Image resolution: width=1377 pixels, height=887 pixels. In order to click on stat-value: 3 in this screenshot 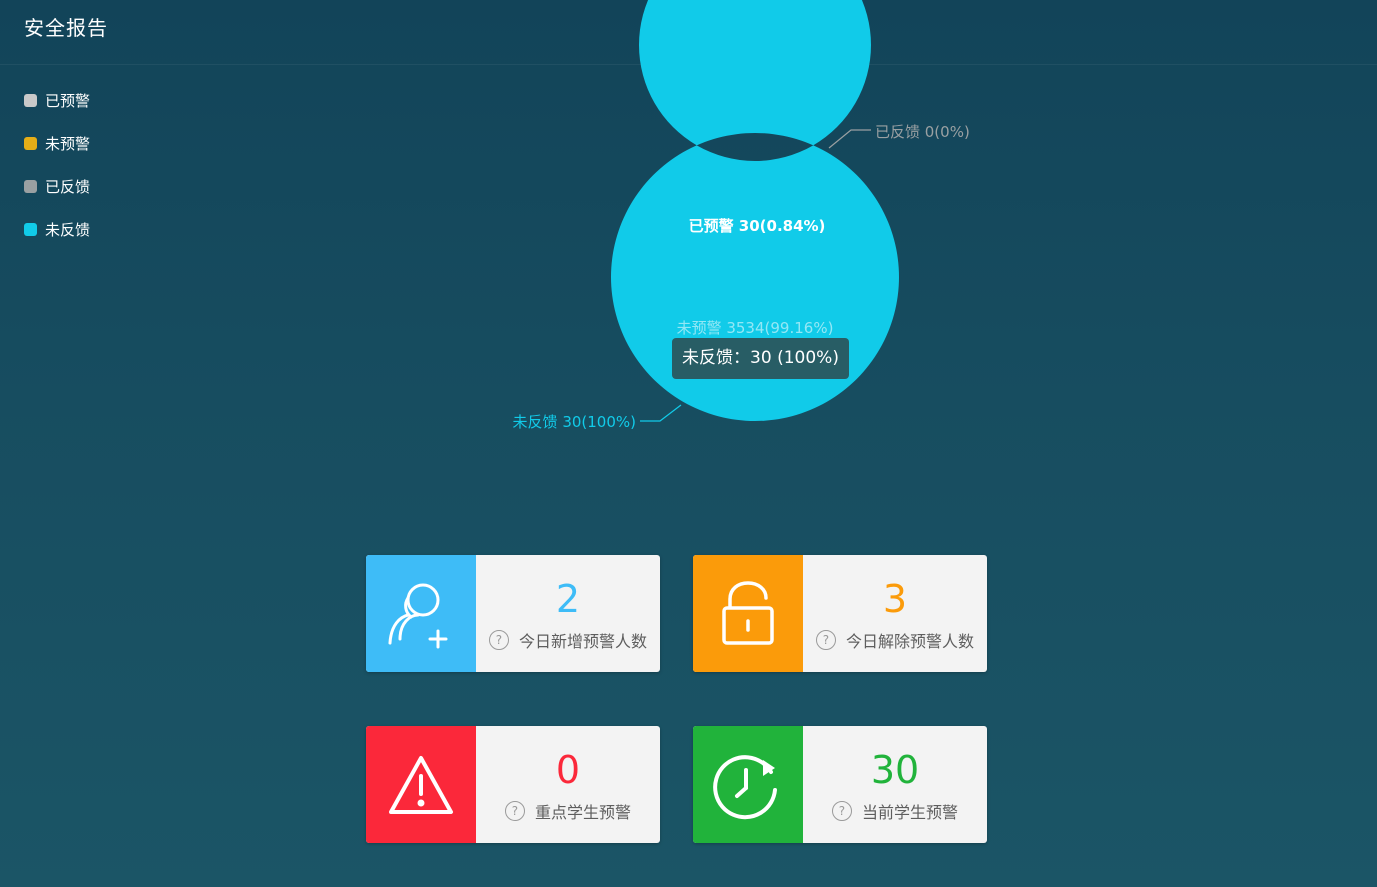, I will do `click(895, 598)`.